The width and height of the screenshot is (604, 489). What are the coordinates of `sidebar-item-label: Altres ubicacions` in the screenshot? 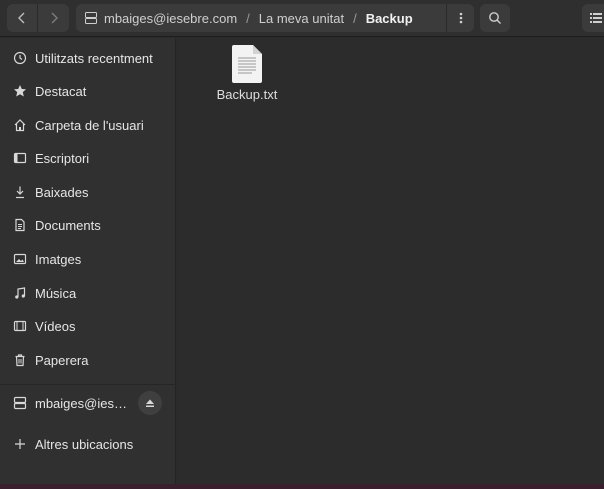 It's located at (84, 444).